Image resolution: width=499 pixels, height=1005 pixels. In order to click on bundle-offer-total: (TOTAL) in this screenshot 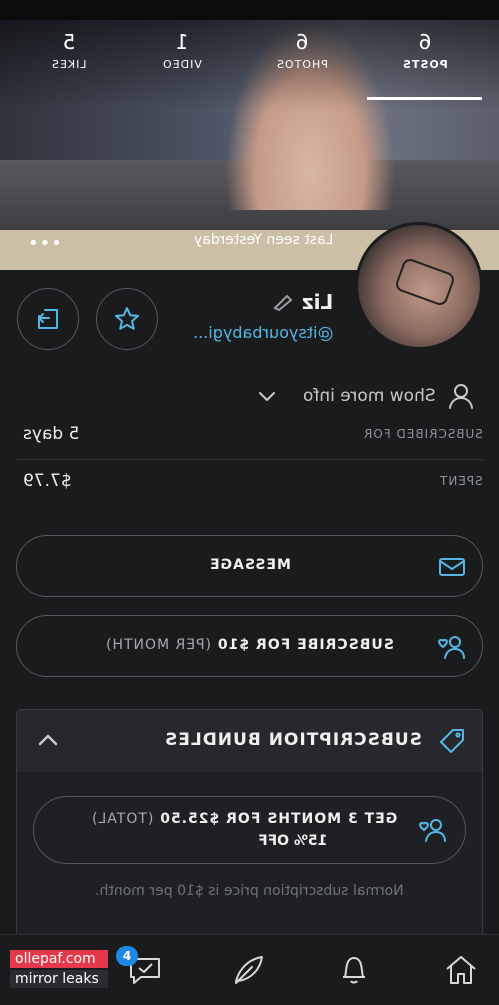, I will do `click(122, 819)`.